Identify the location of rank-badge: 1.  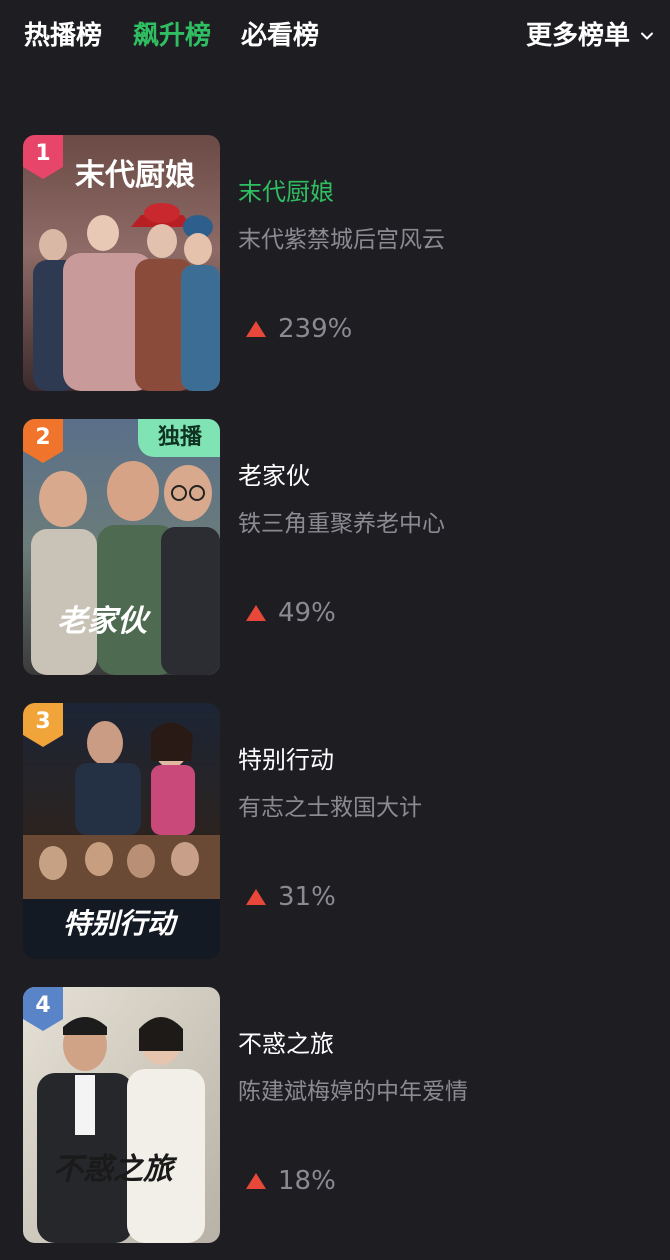
(43, 157).